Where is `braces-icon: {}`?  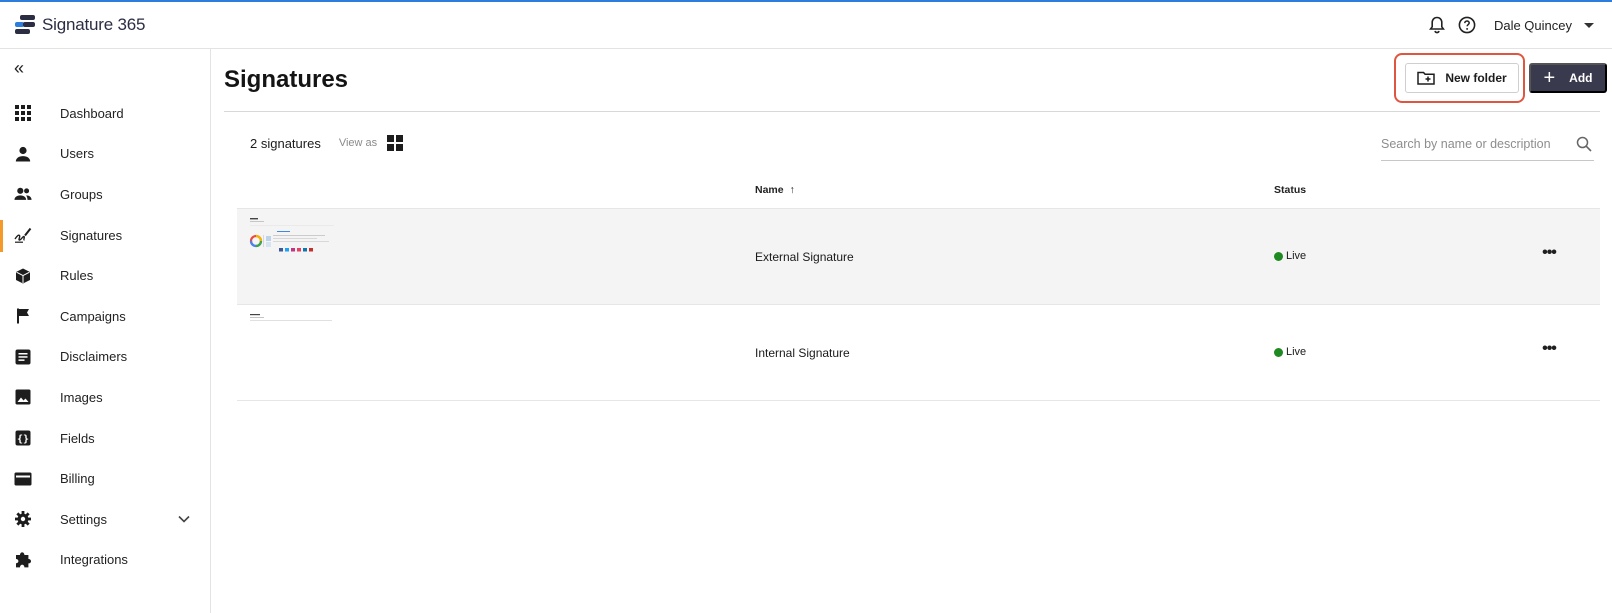
braces-icon: {} is located at coordinates (23, 438).